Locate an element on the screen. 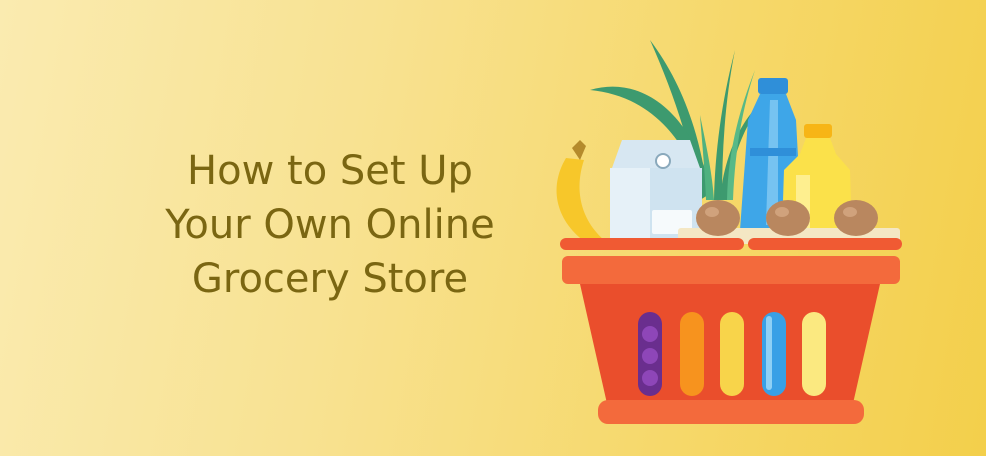 The width and height of the screenshot is (986, 456). banner-title-line-1: How to Set Up is located at coordinates (330, 171).